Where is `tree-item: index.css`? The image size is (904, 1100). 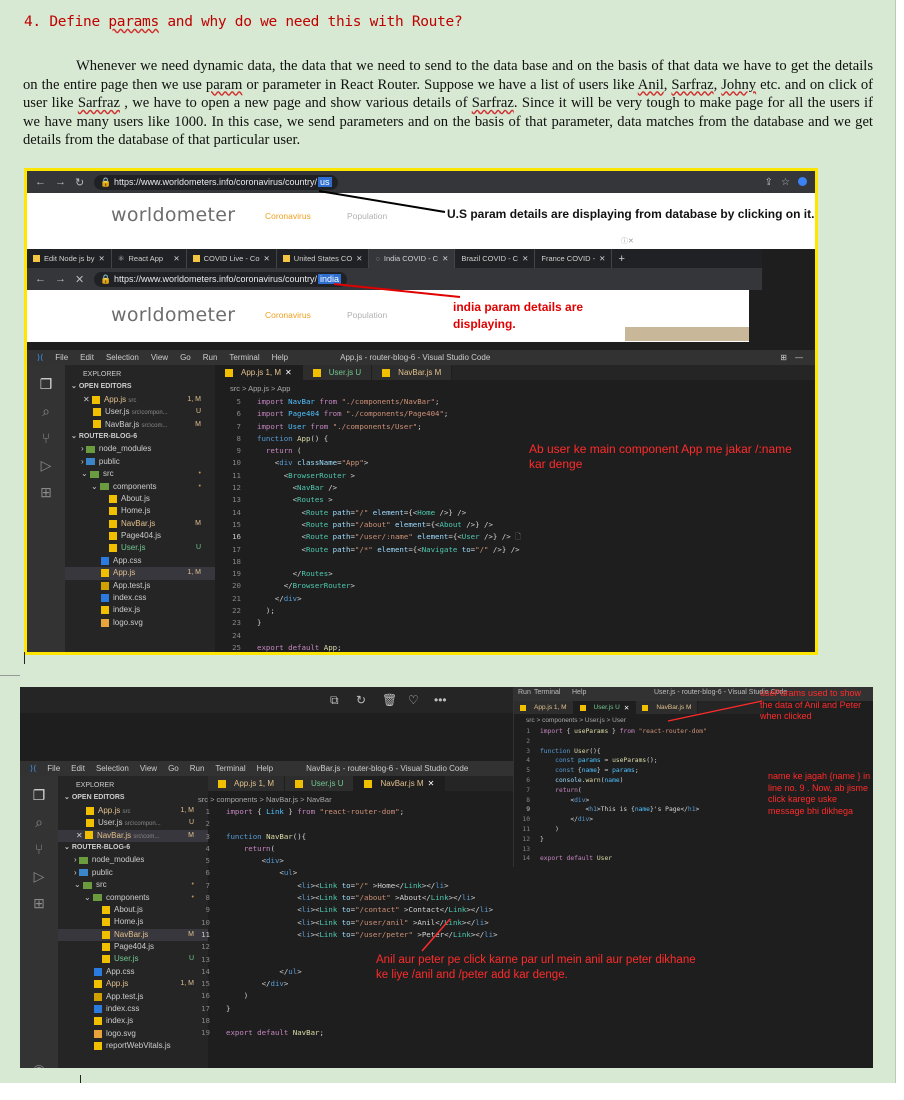 tree-item: index.css is located at coordinates (140, 598).